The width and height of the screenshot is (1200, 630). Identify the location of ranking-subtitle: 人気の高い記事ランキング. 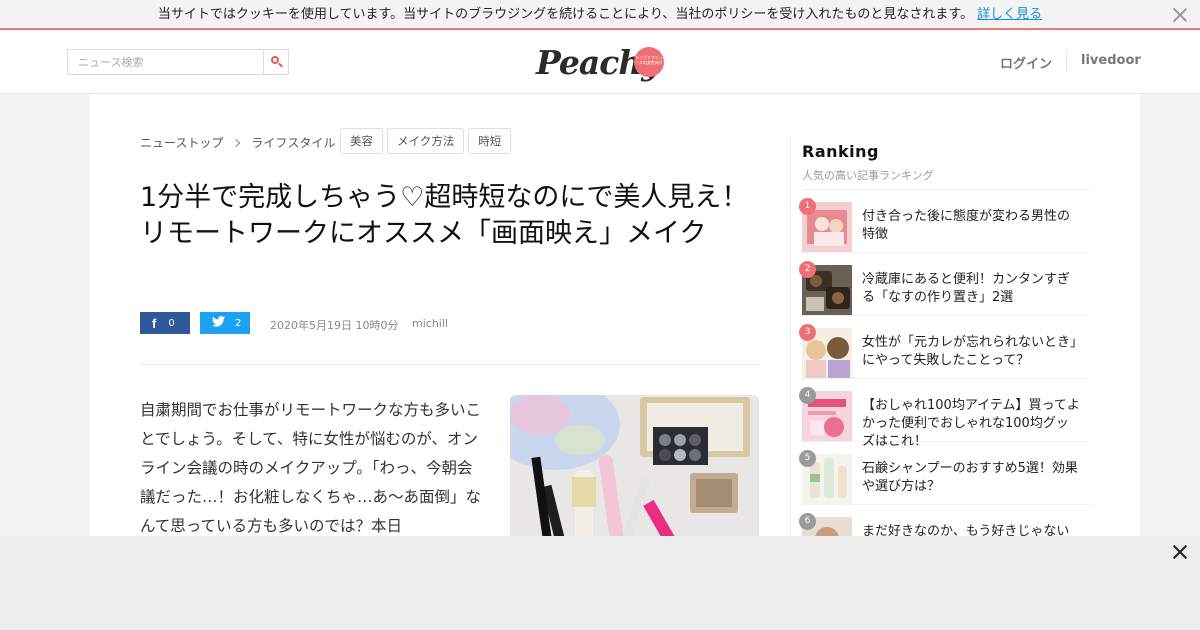
(946, 178).